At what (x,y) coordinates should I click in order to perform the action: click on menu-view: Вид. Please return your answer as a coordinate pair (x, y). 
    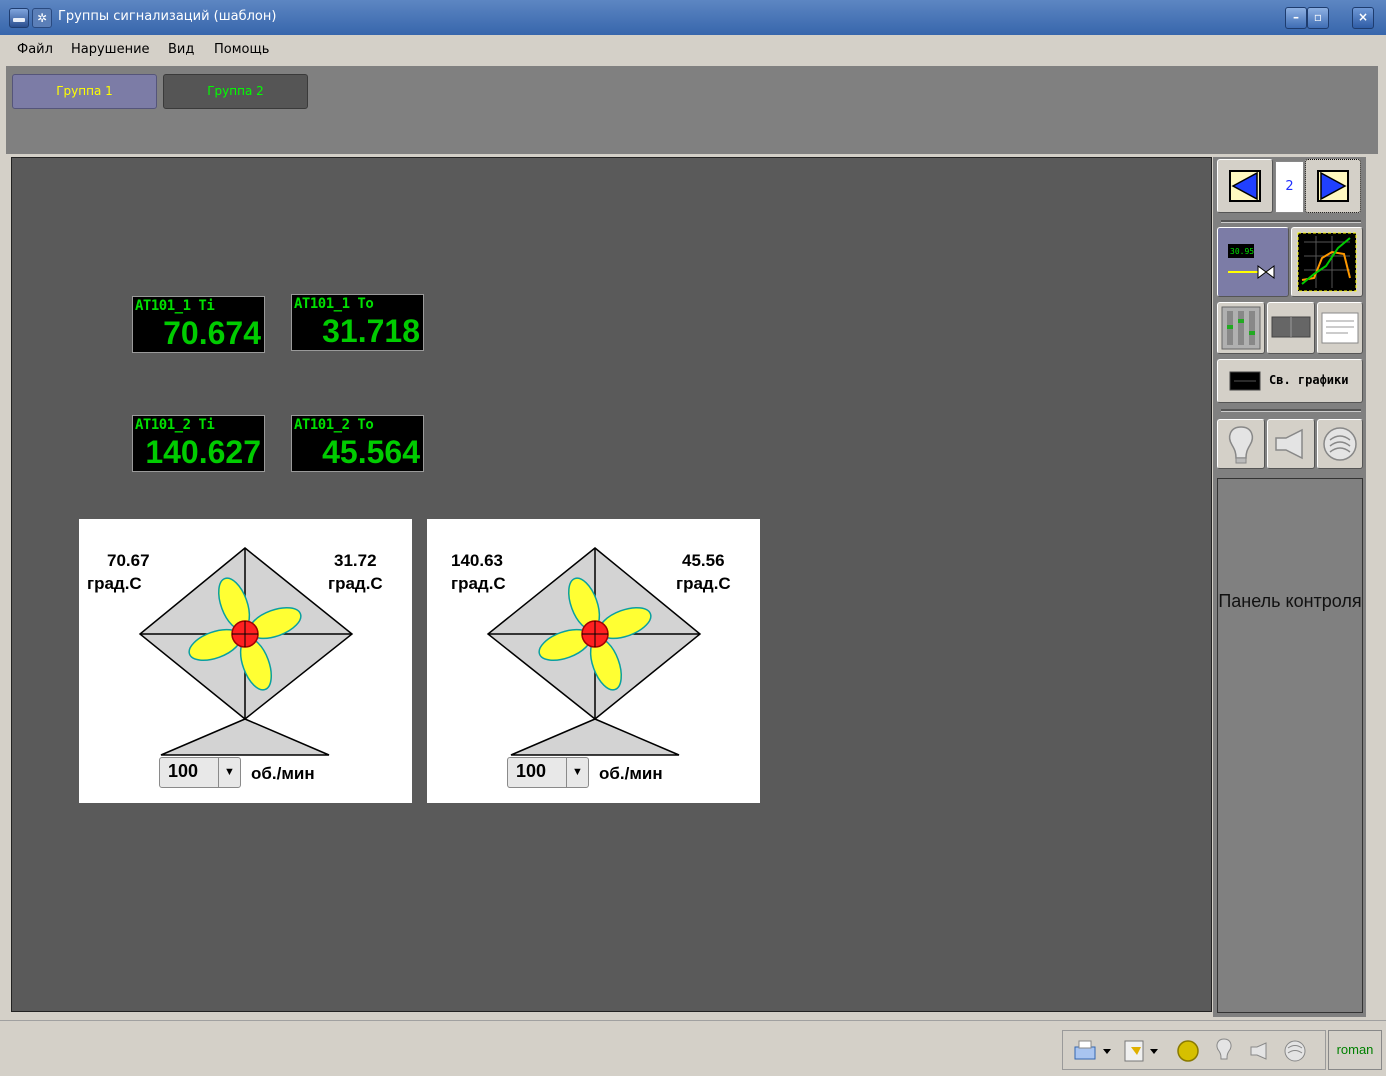
    Looking at the image, I should click on (181, 49).